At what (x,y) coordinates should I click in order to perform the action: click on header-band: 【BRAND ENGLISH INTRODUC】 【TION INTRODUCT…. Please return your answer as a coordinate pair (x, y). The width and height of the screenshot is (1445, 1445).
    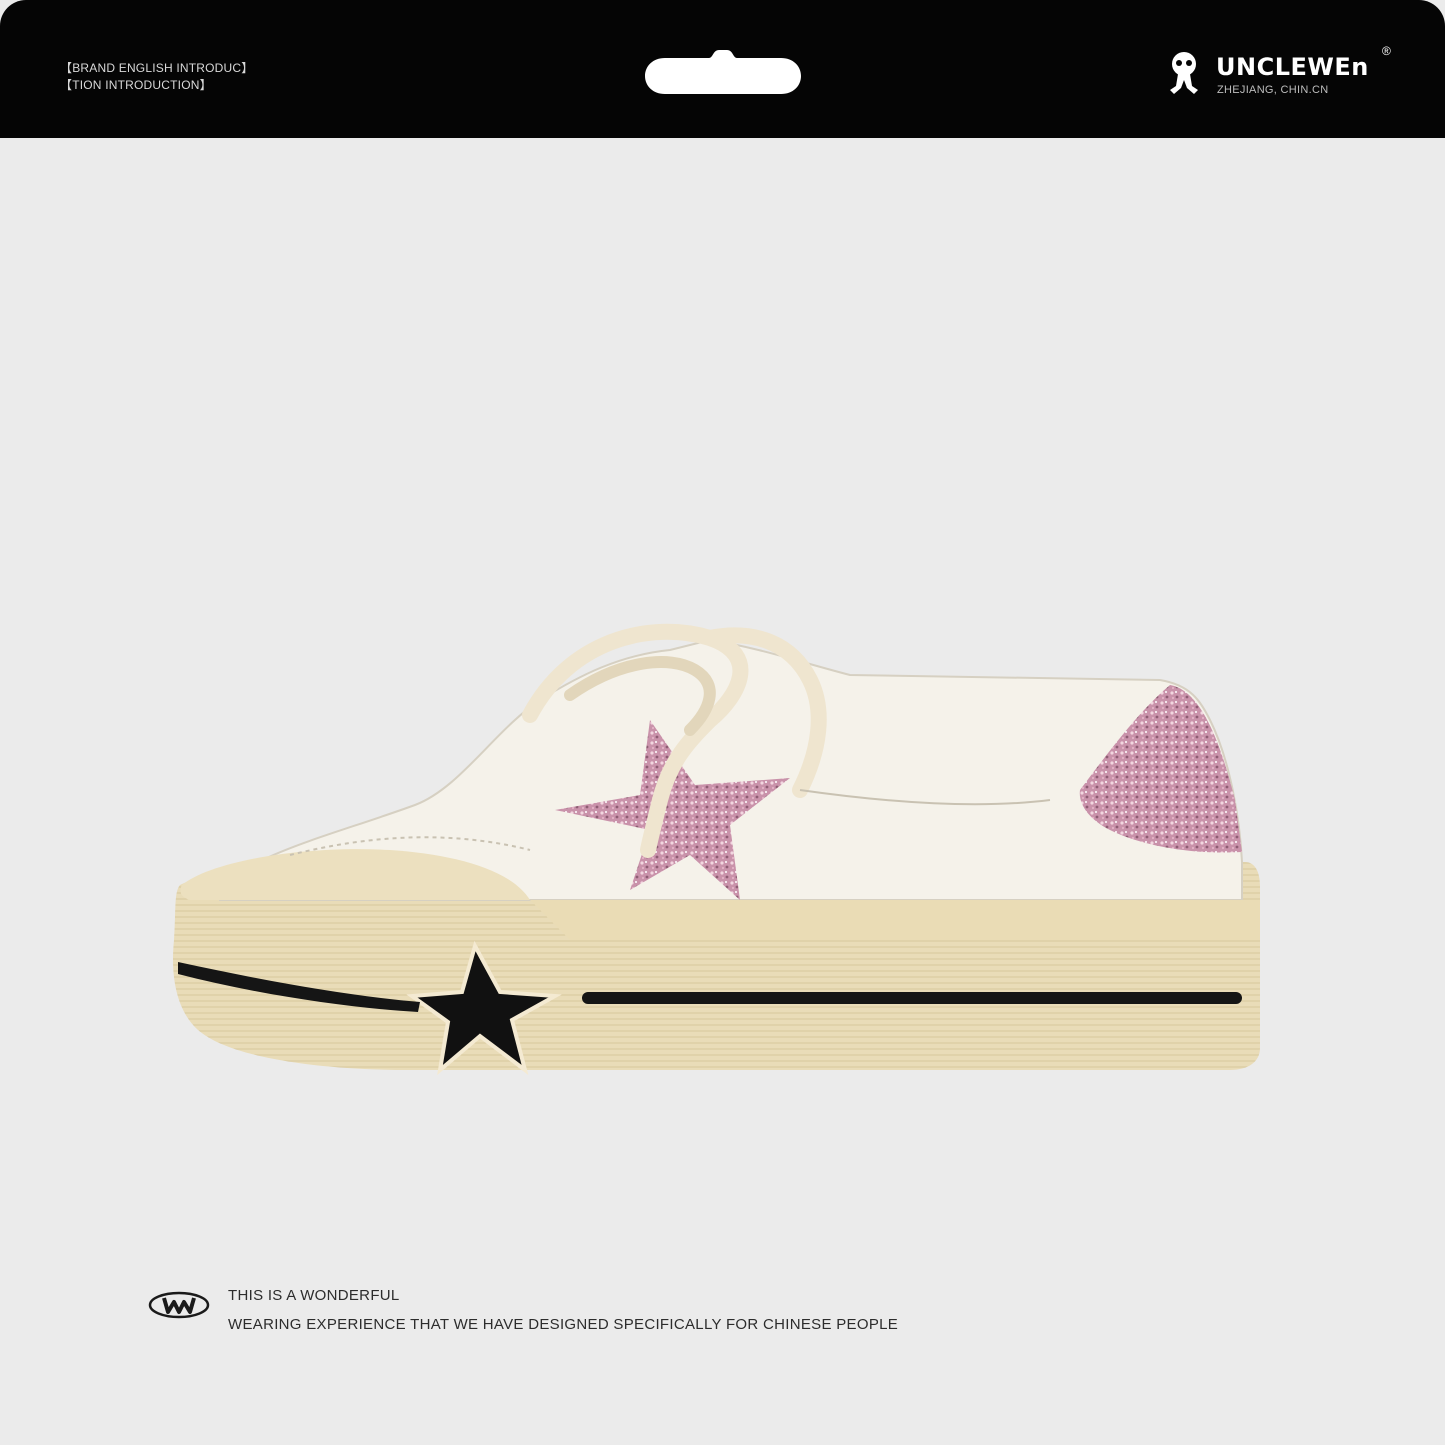
    Looking at the image, I should click on (722, 69).